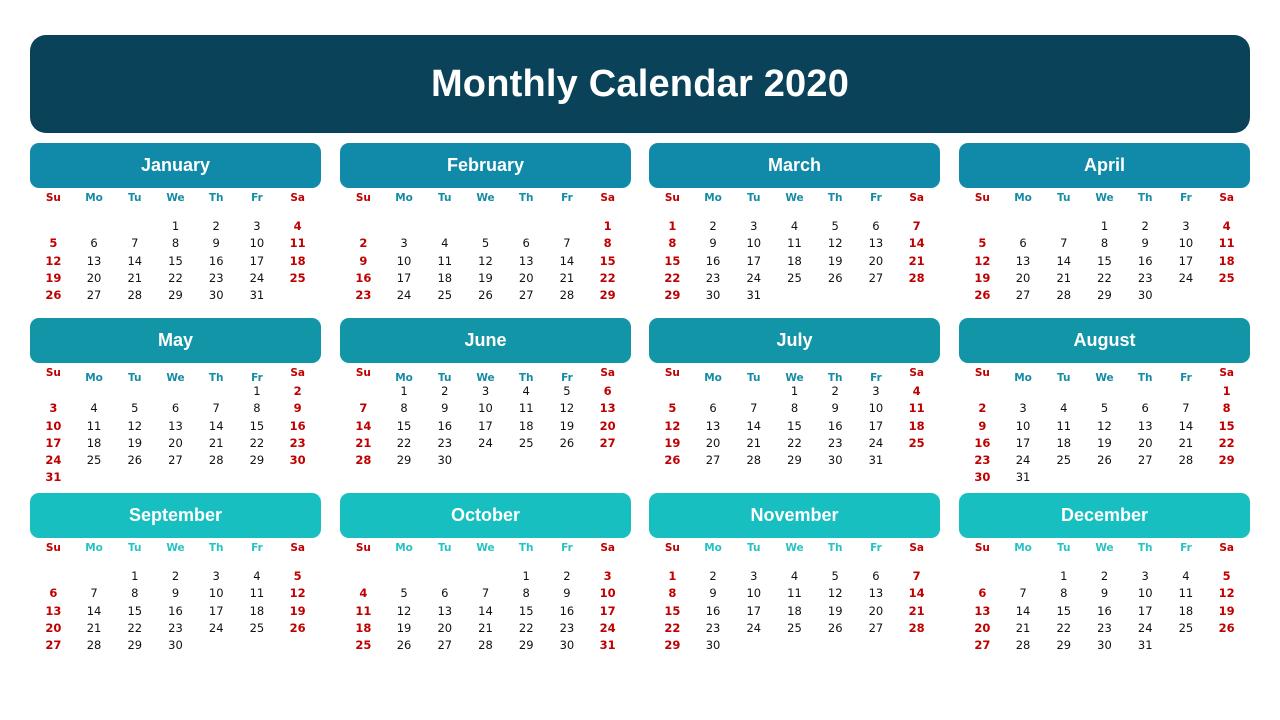  Describe the element at coordinates (1104, 515) in the screenshot. I see `month-header: December` at that location.